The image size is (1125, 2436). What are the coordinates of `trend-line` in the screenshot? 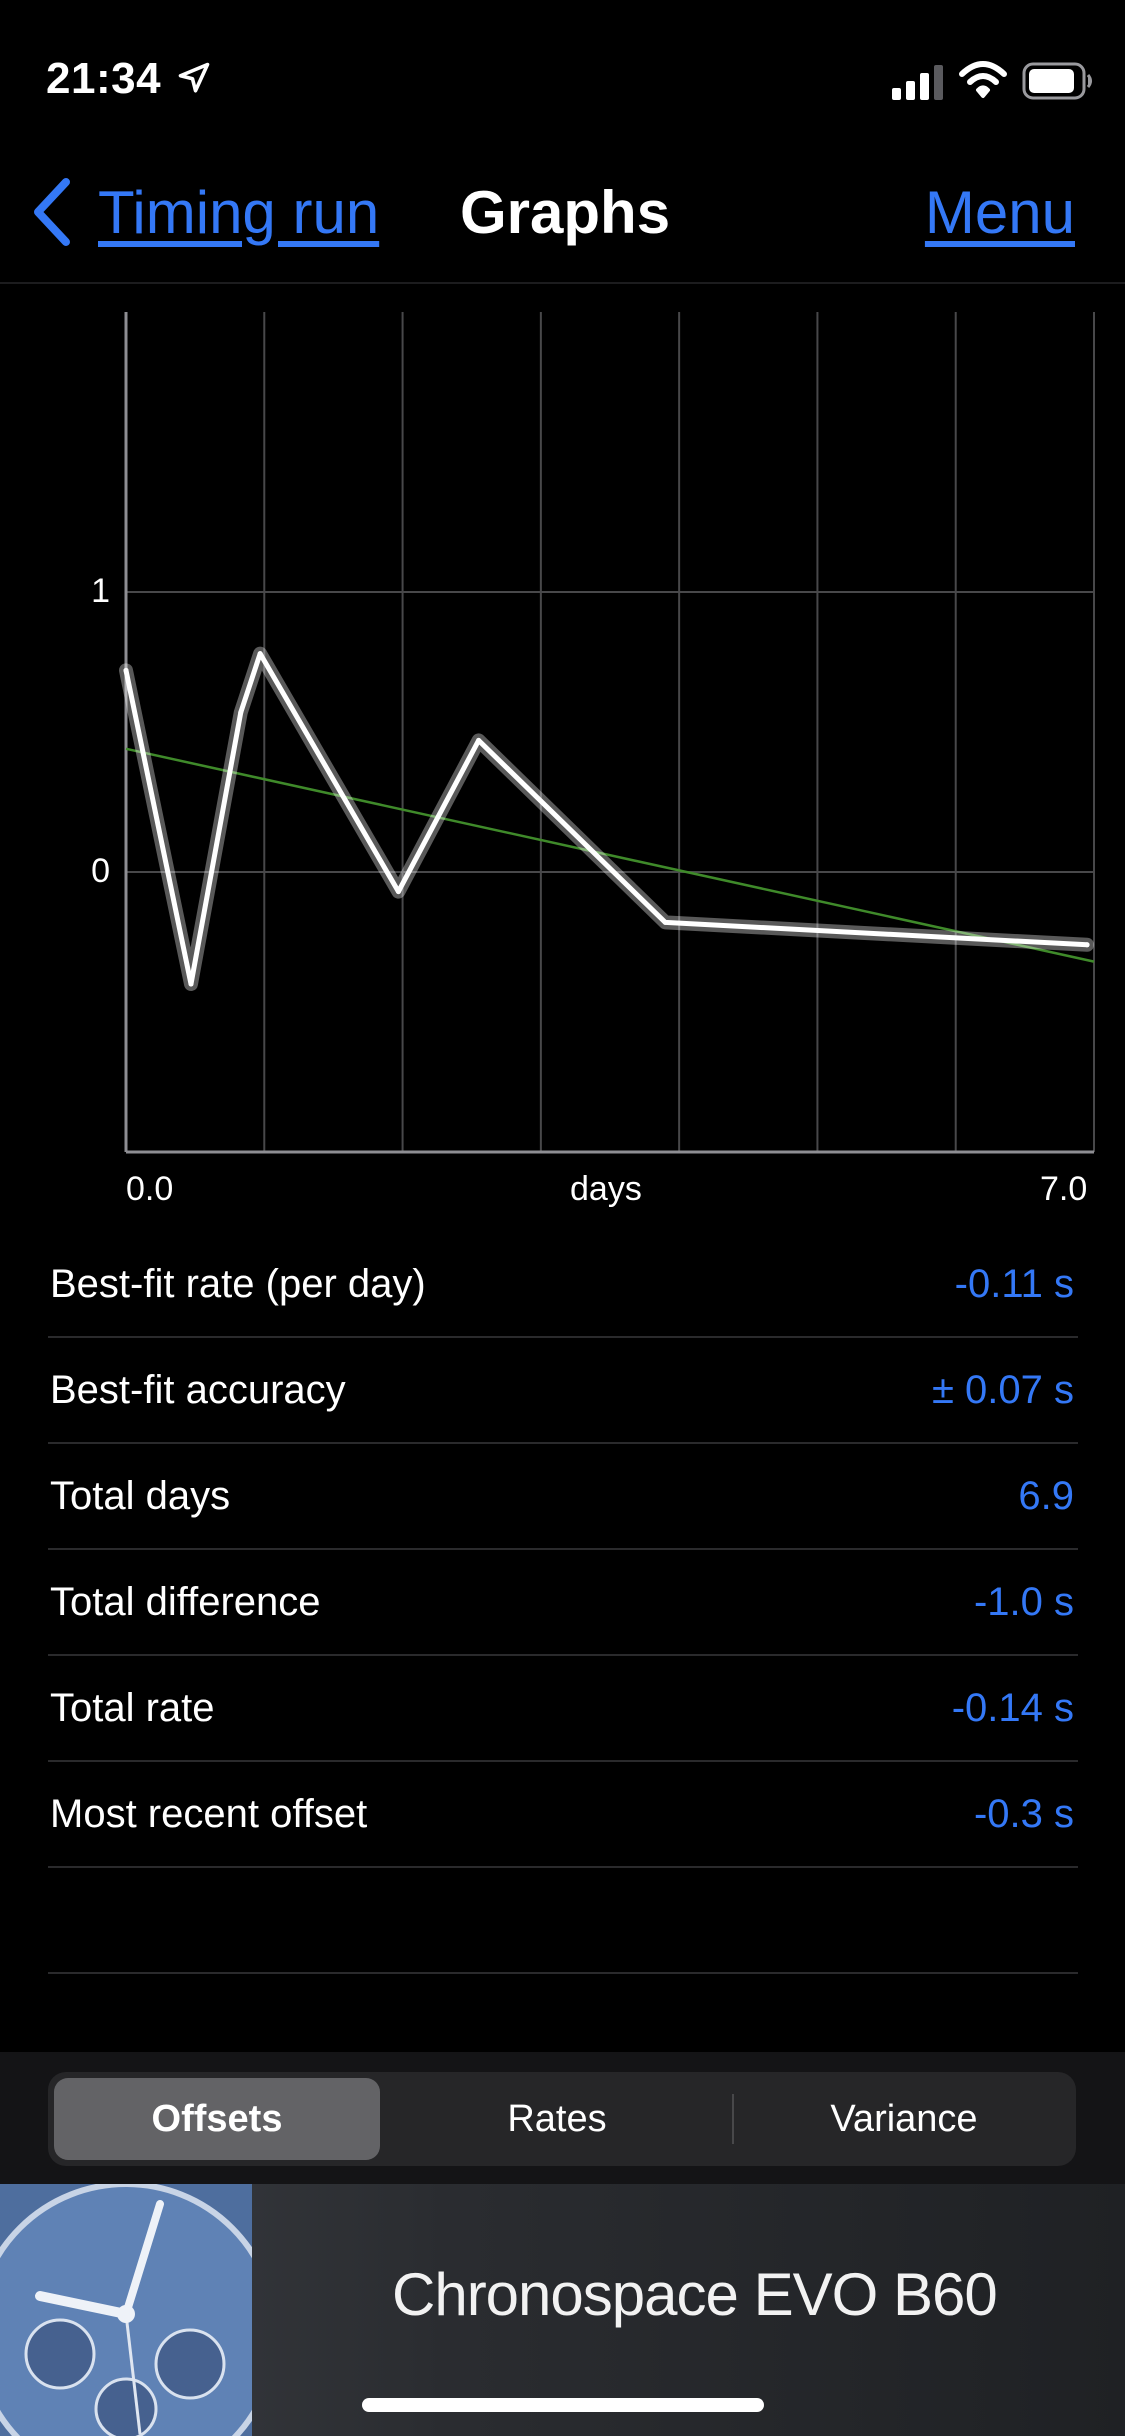 It's located at (610, 855).